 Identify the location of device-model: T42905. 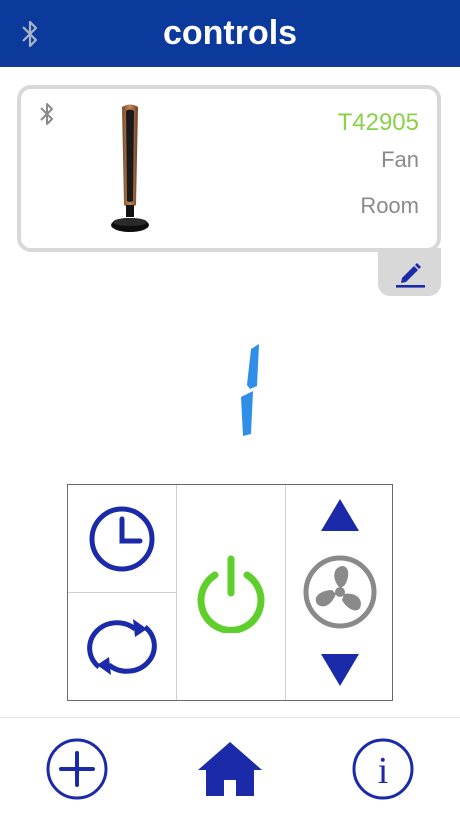
(378, 122).